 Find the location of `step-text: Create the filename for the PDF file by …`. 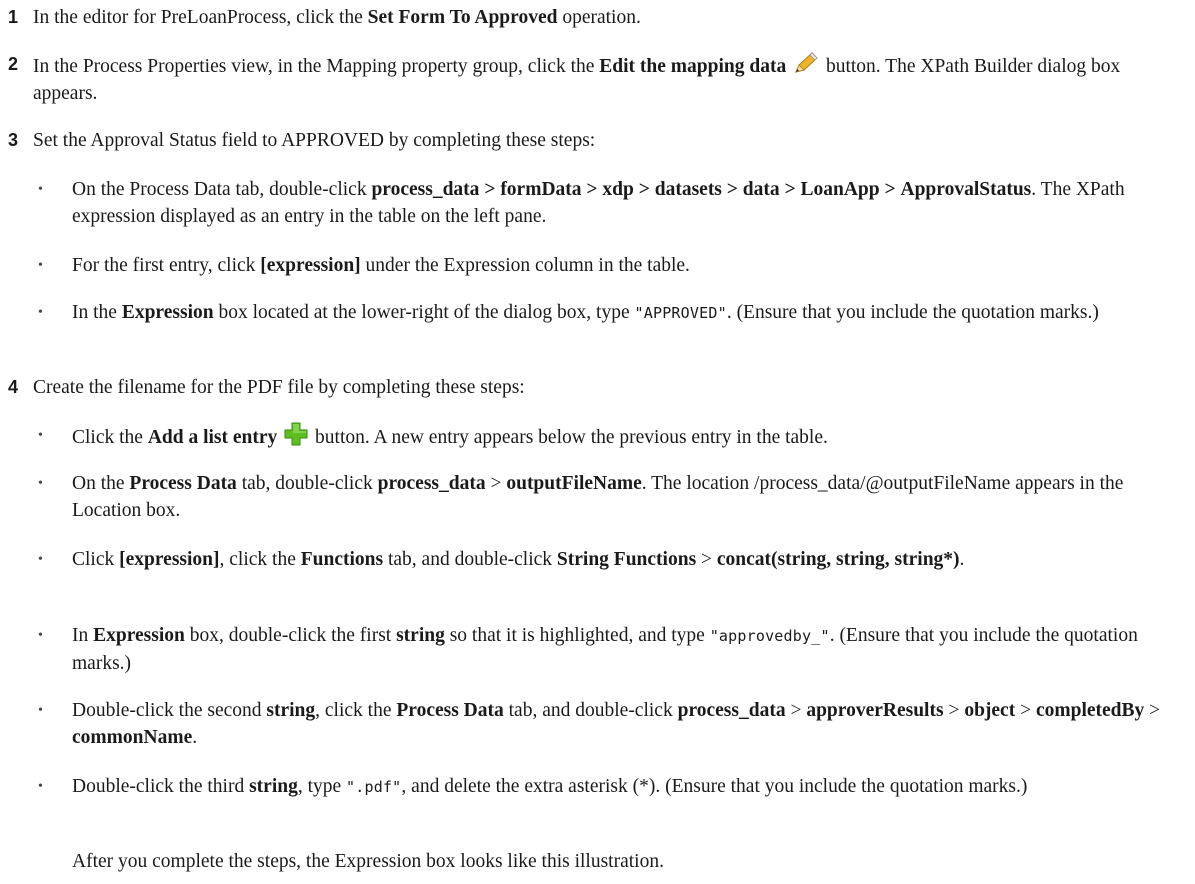

step-text: Create the filename for the PDF file by … is located at coordinates (279, 387).